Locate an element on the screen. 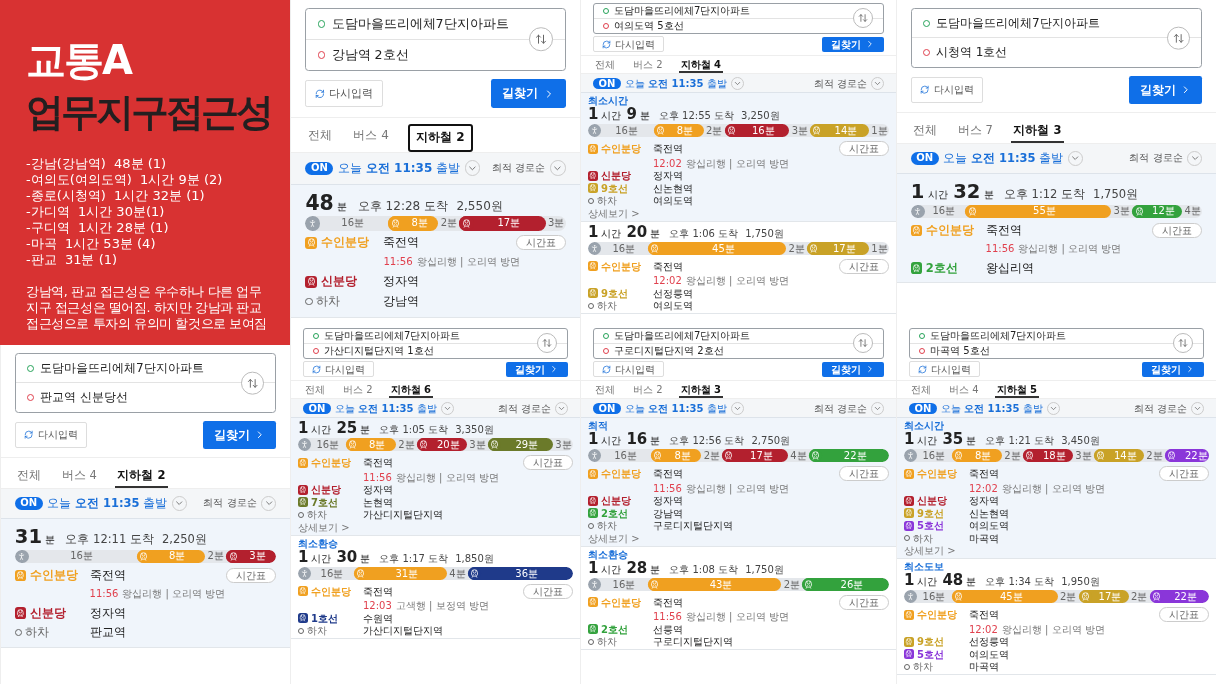 The width and height of the screenshot is (1216, 684). route-card: 최적 1 시간 16 분 오후 12:56 도착 2,750원 16분 8분 2분 17분 4분 22분 수인분당 죽전역 시간표 11:56 왕십리행 | 오리역 방면 신분당 정자역 2호선 강남역 하차 구로디지털단지역 상세보기 > is located at coordinates (738, 482).